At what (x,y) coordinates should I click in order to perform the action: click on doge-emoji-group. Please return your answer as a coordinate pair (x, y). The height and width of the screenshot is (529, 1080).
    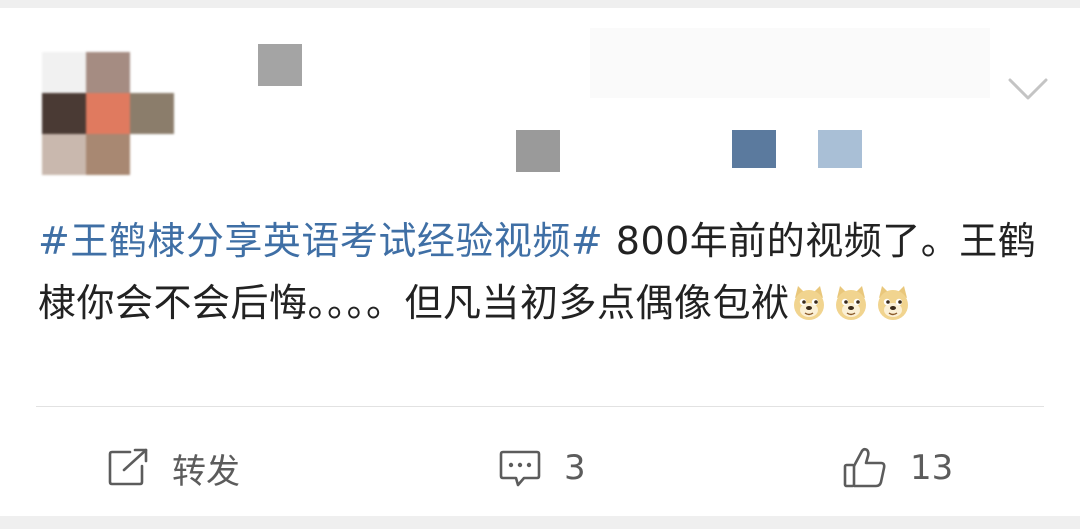
    Looking at the image, I should click on (853, 303).